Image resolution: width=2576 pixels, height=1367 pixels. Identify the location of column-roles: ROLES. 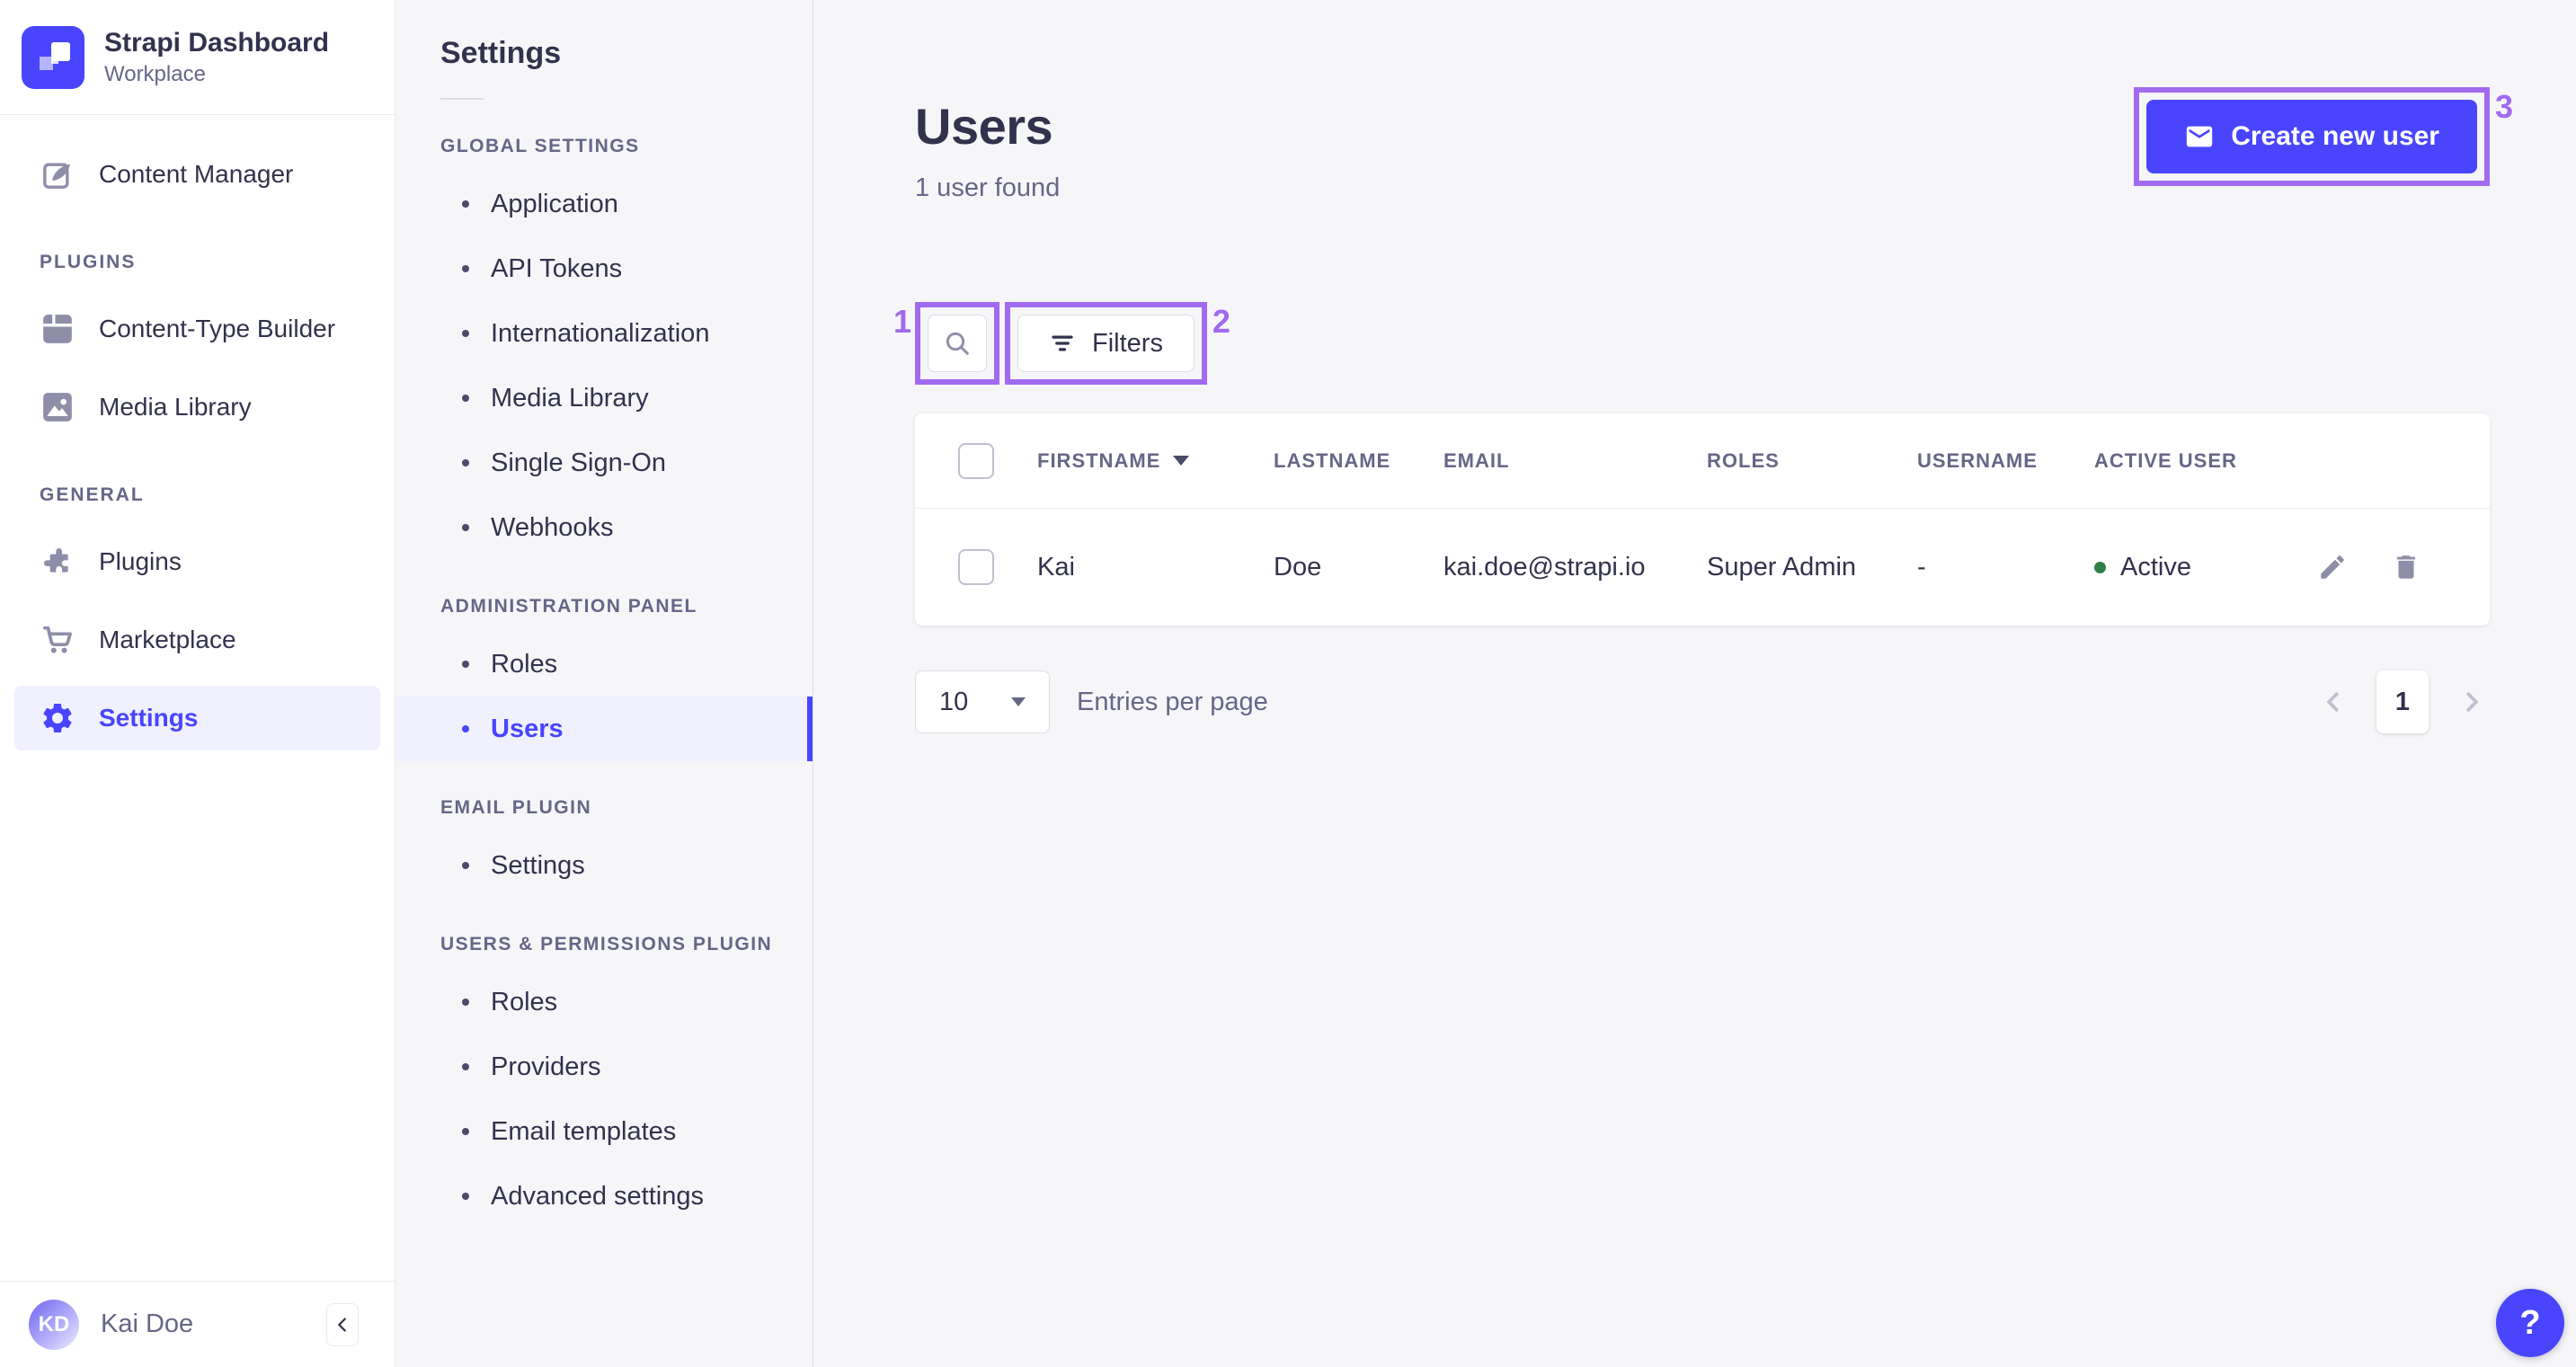
(1743, 460).